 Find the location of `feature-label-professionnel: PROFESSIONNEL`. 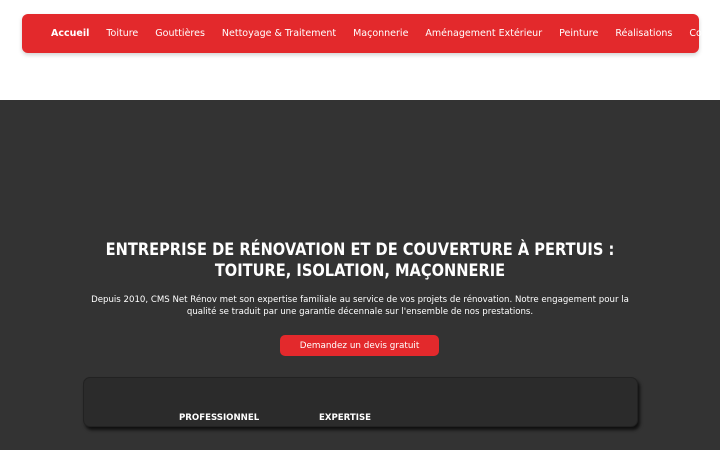

feature-label-professionnel: PROFESSIONNEL is located at coordinates (219, 418).